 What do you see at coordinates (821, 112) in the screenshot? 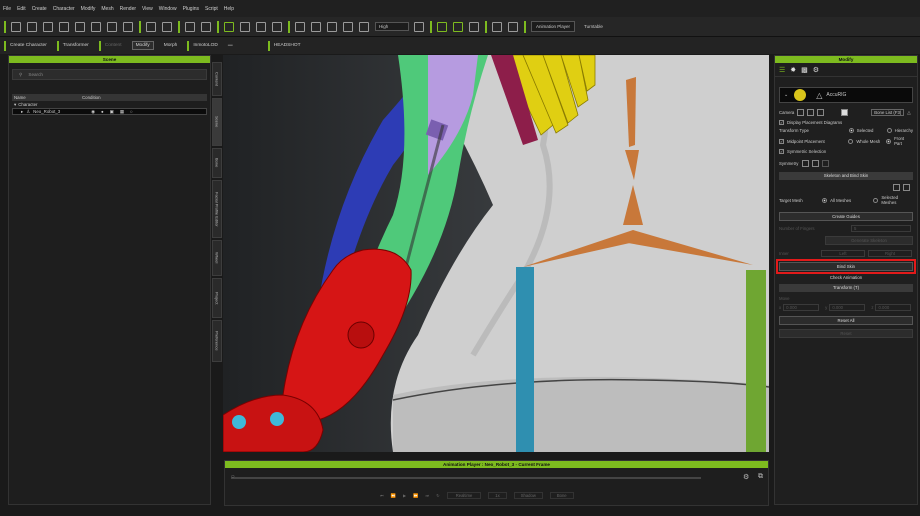
I see `camera-back-icon` at bounding box center [821, 112].